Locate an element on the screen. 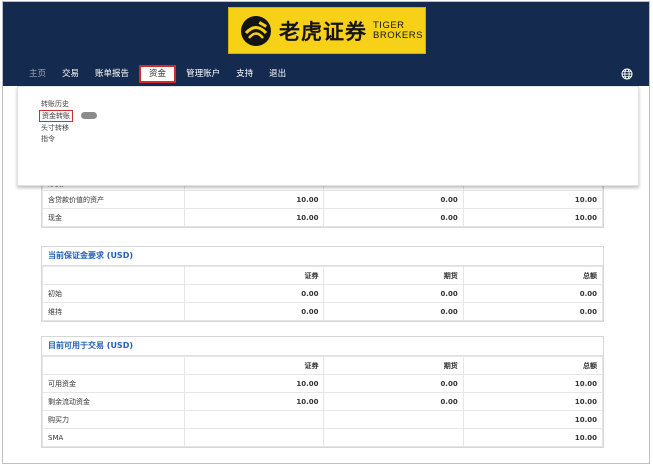 The width and height of the screenshot is (653, 467). nav-item-home: 主页 is located at coordinates (37, 74).